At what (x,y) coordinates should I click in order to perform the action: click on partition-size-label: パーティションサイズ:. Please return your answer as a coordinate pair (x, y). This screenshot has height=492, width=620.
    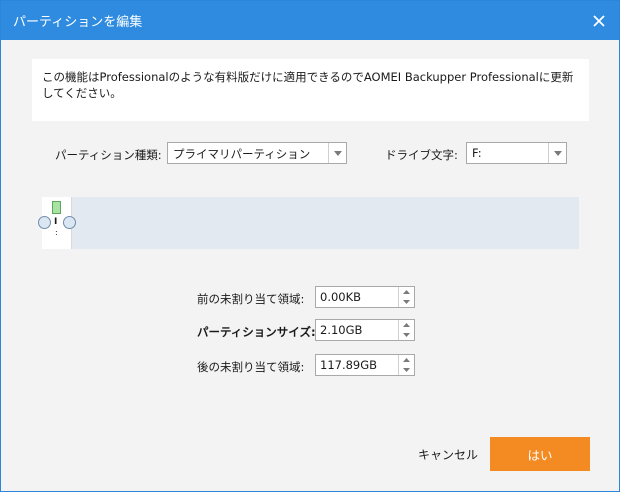
    Looking at the image, I should click on (256, 332).